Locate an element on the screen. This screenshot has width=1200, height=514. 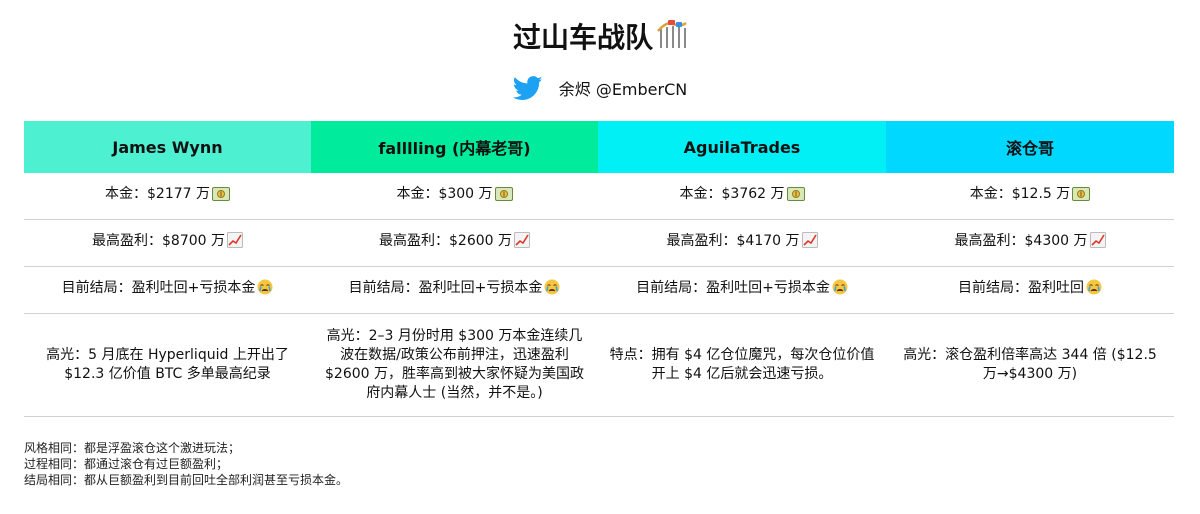
trader-header: James Wynn is located at coordinates (167, 147).